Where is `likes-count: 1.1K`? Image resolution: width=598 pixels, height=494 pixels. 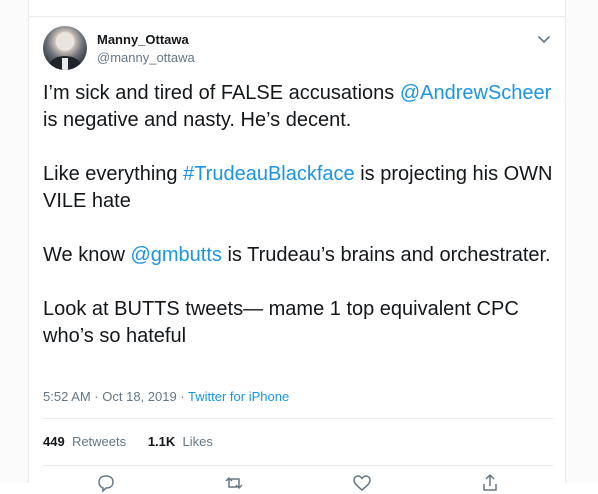
likes-count: 1.1K is located at coordinates (161, 441).